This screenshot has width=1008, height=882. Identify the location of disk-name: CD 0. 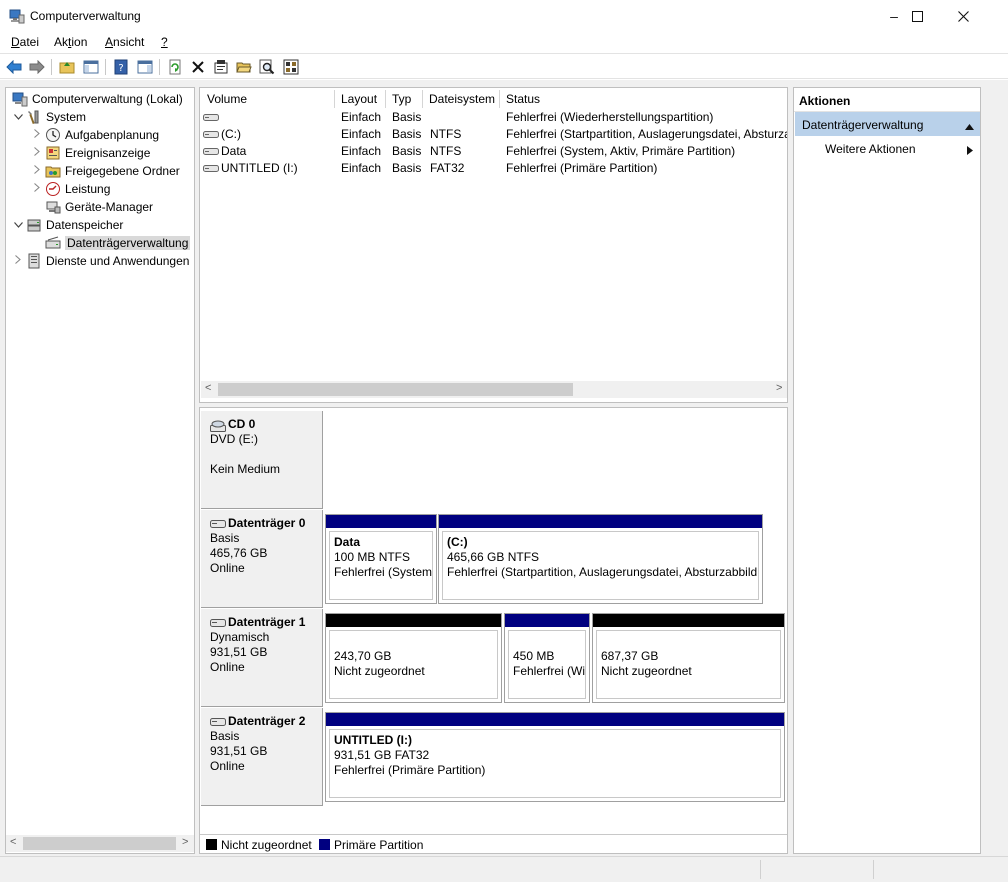
(242, 424).